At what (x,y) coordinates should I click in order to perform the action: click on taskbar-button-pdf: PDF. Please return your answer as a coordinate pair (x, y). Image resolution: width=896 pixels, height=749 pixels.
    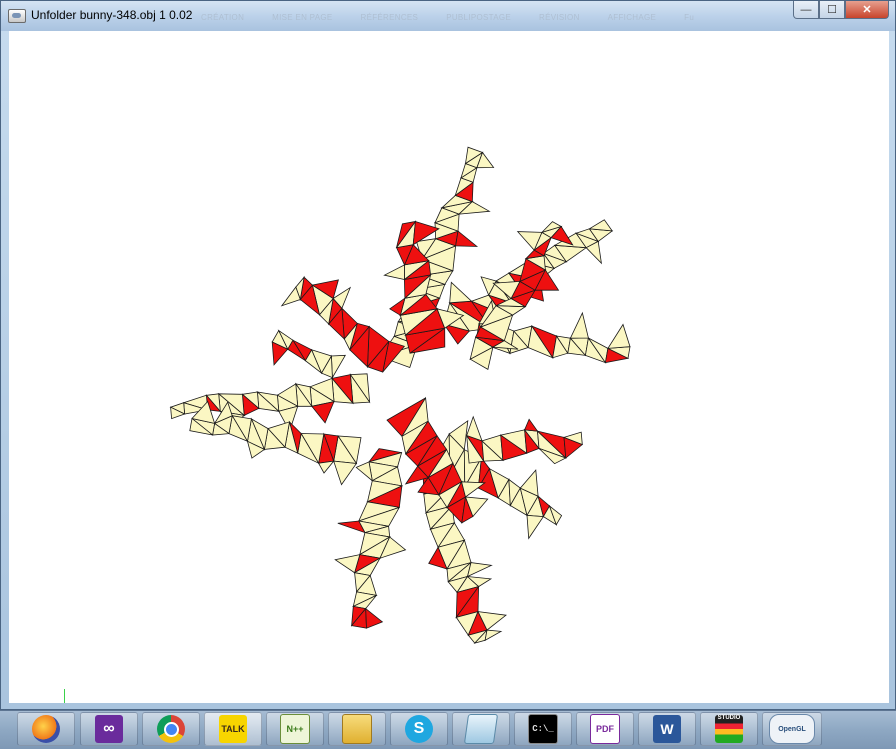
    Looking at the image, I should click on (605, 729).